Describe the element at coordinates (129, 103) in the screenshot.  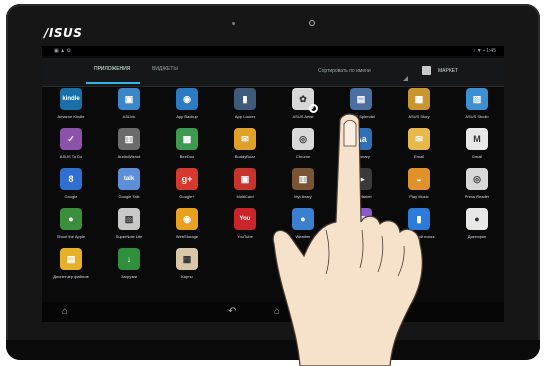
I see `app-item: ▣ ASLink` at that location.